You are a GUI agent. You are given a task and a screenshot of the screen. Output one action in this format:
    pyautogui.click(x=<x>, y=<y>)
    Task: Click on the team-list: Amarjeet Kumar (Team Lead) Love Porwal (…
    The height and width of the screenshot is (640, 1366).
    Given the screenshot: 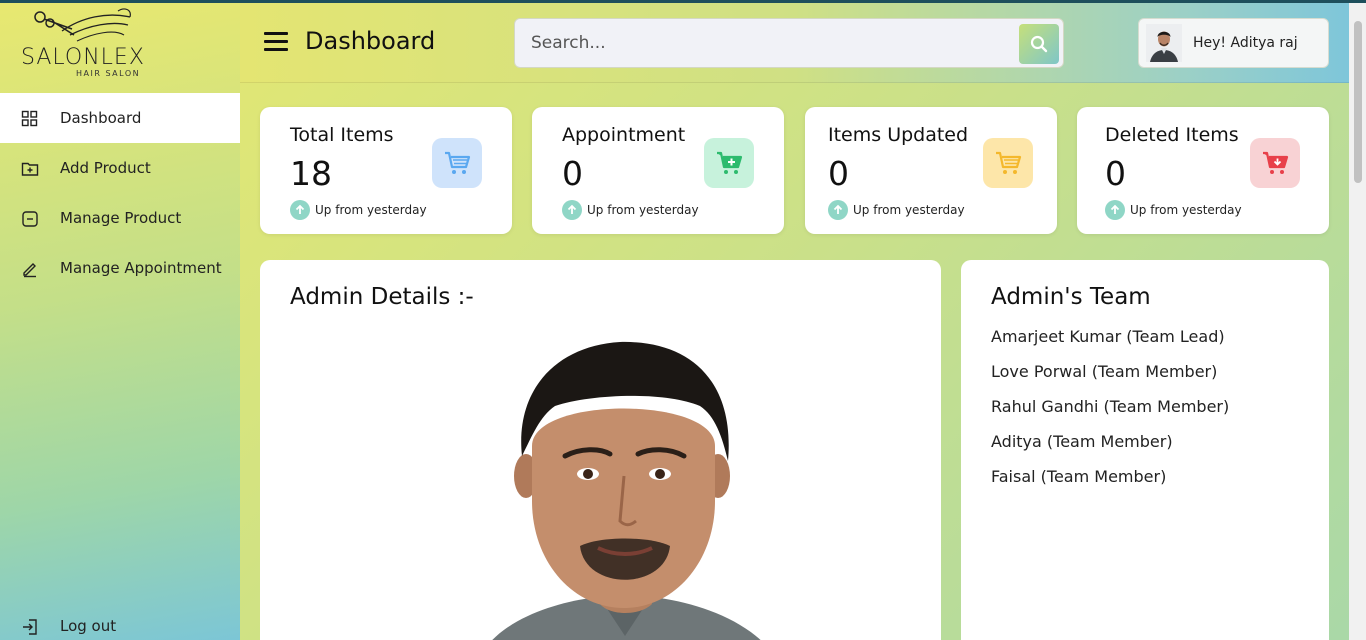 What is the action you would take?
    pyautogui.click(x=1110, y=413)
    